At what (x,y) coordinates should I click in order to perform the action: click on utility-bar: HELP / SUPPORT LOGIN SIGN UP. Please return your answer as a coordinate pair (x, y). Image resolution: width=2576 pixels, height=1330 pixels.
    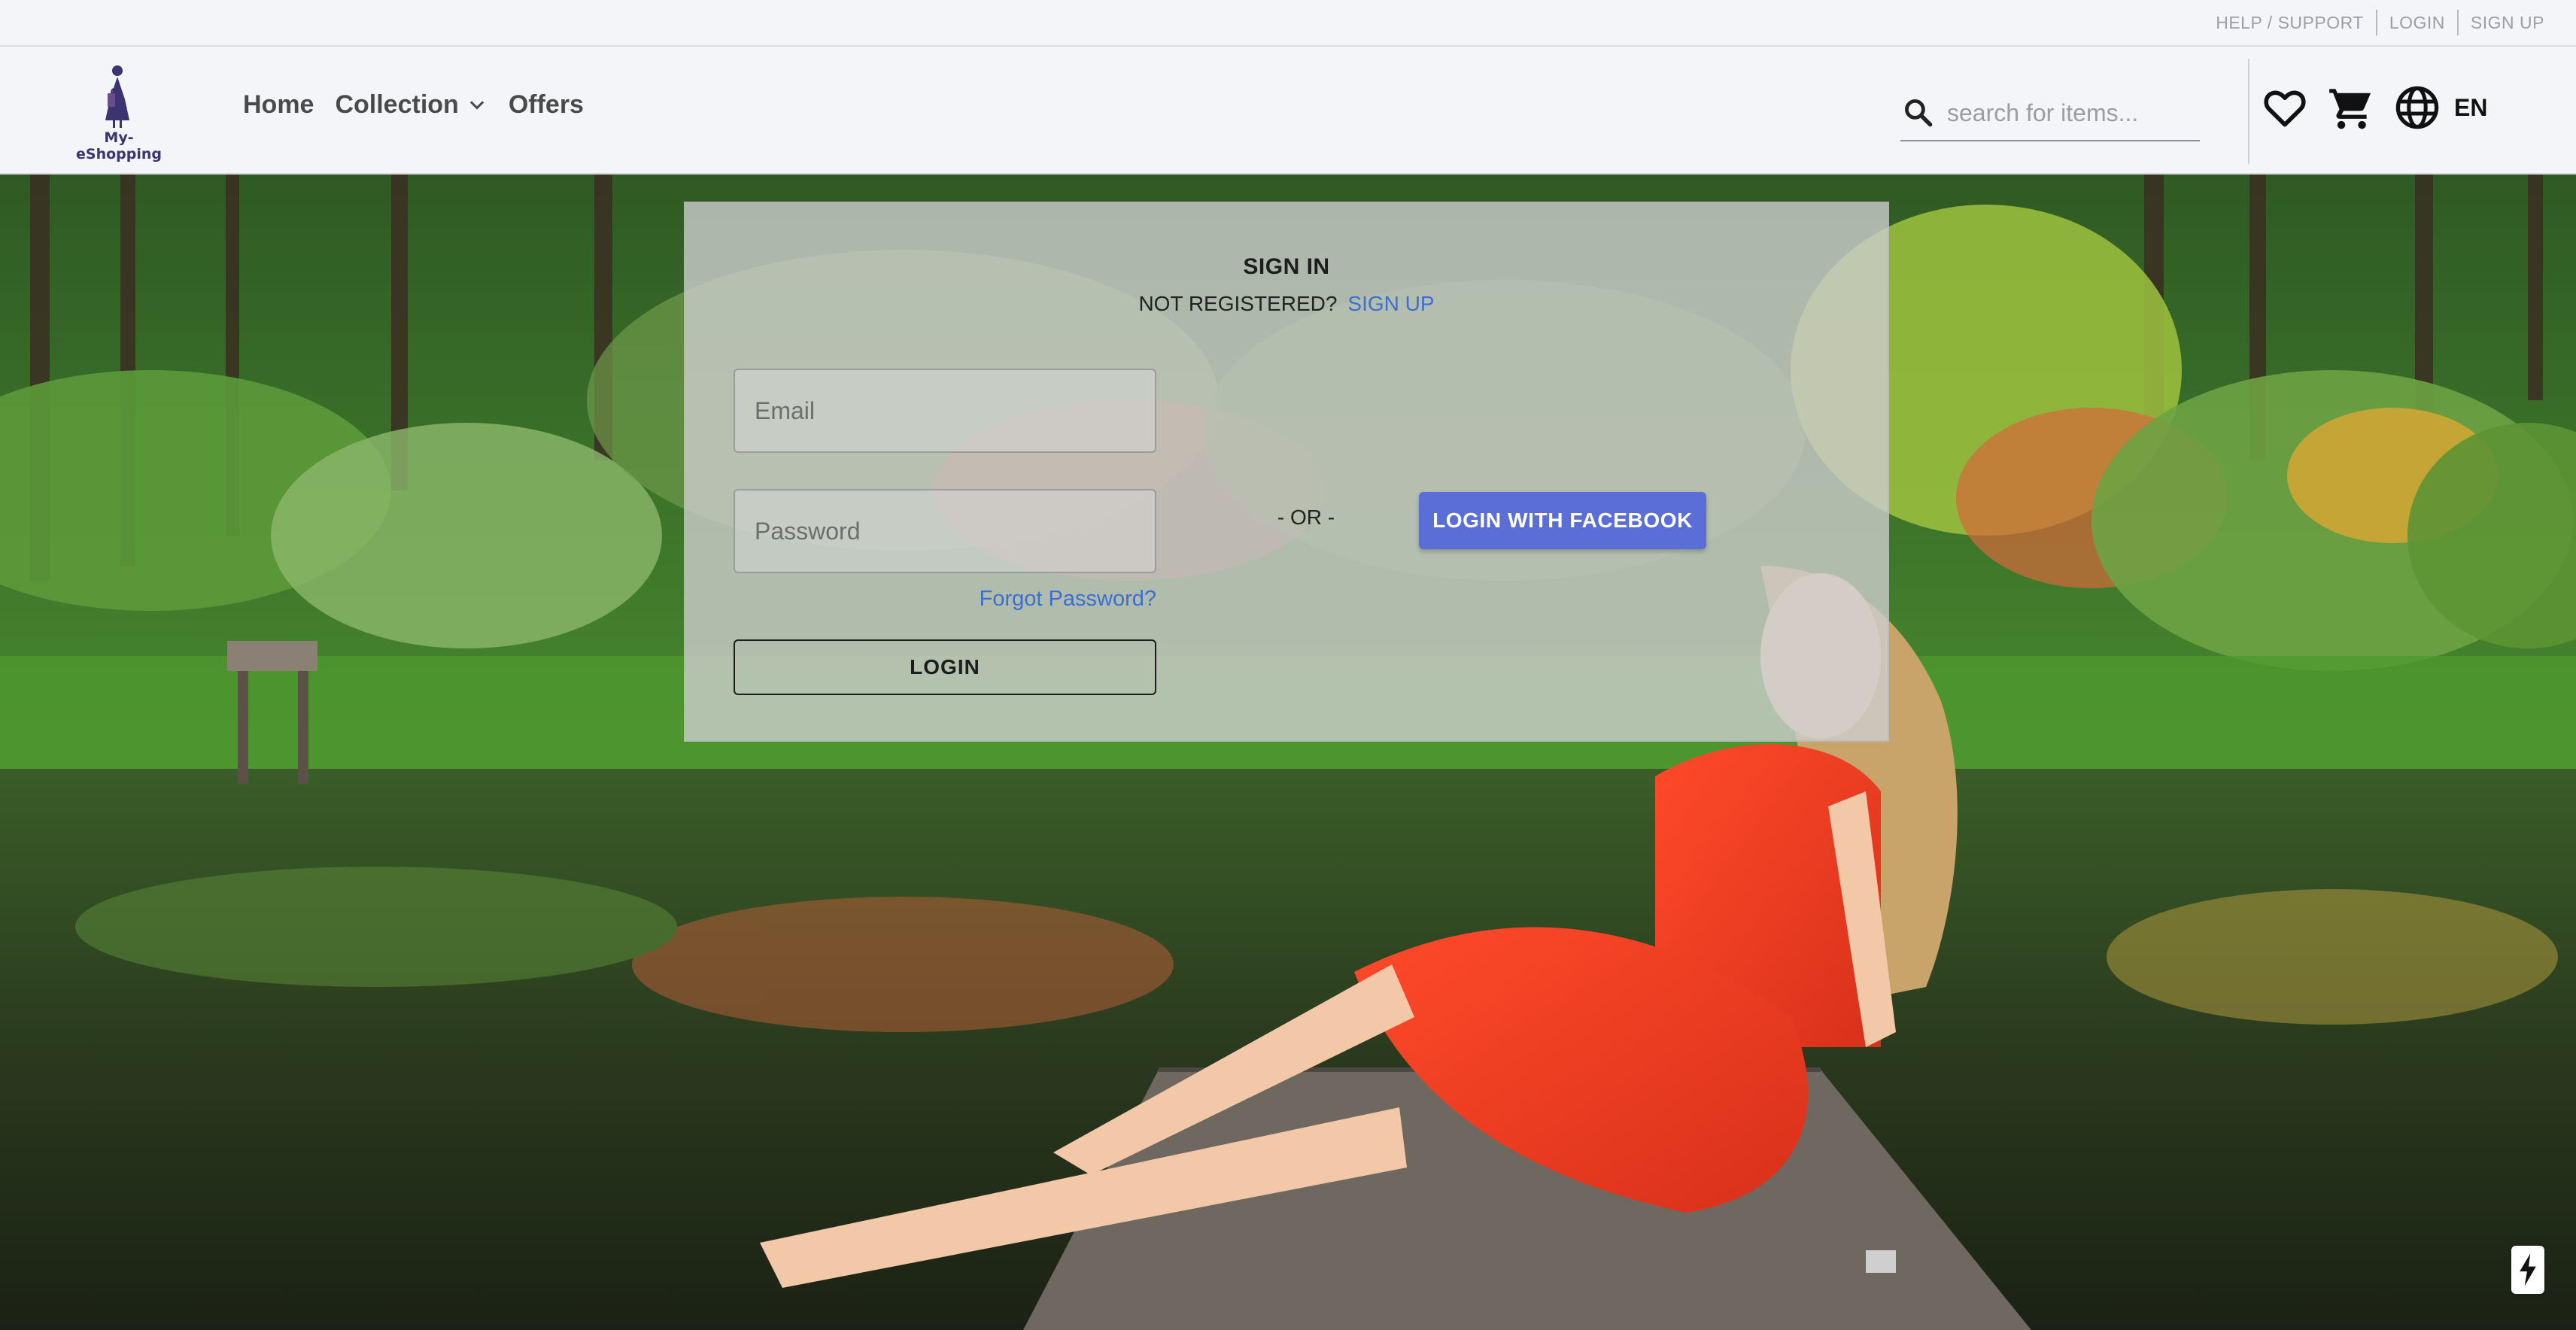
    Looking at the image, I should click on (1288, 23).